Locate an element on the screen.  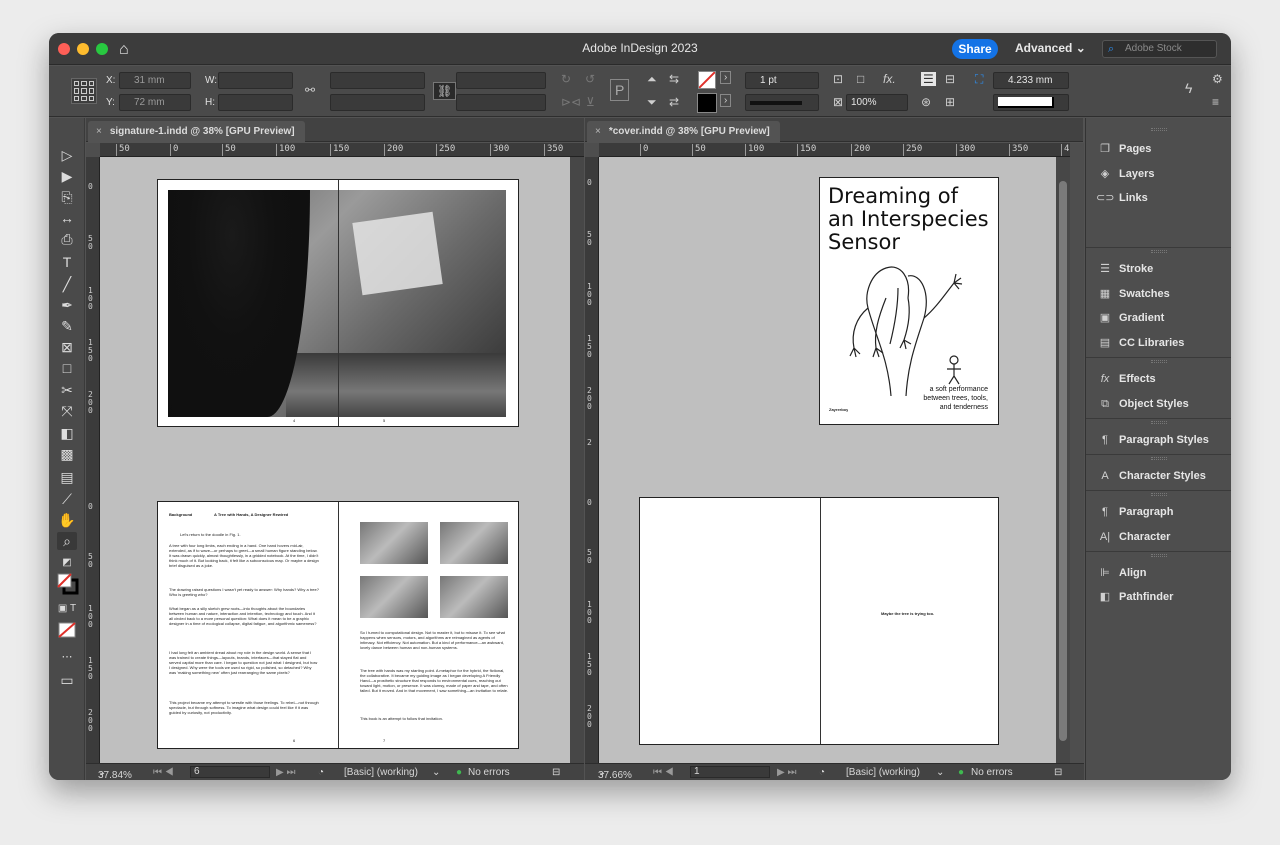
panel-character: A| Character is located at coordinates (1133, 537).